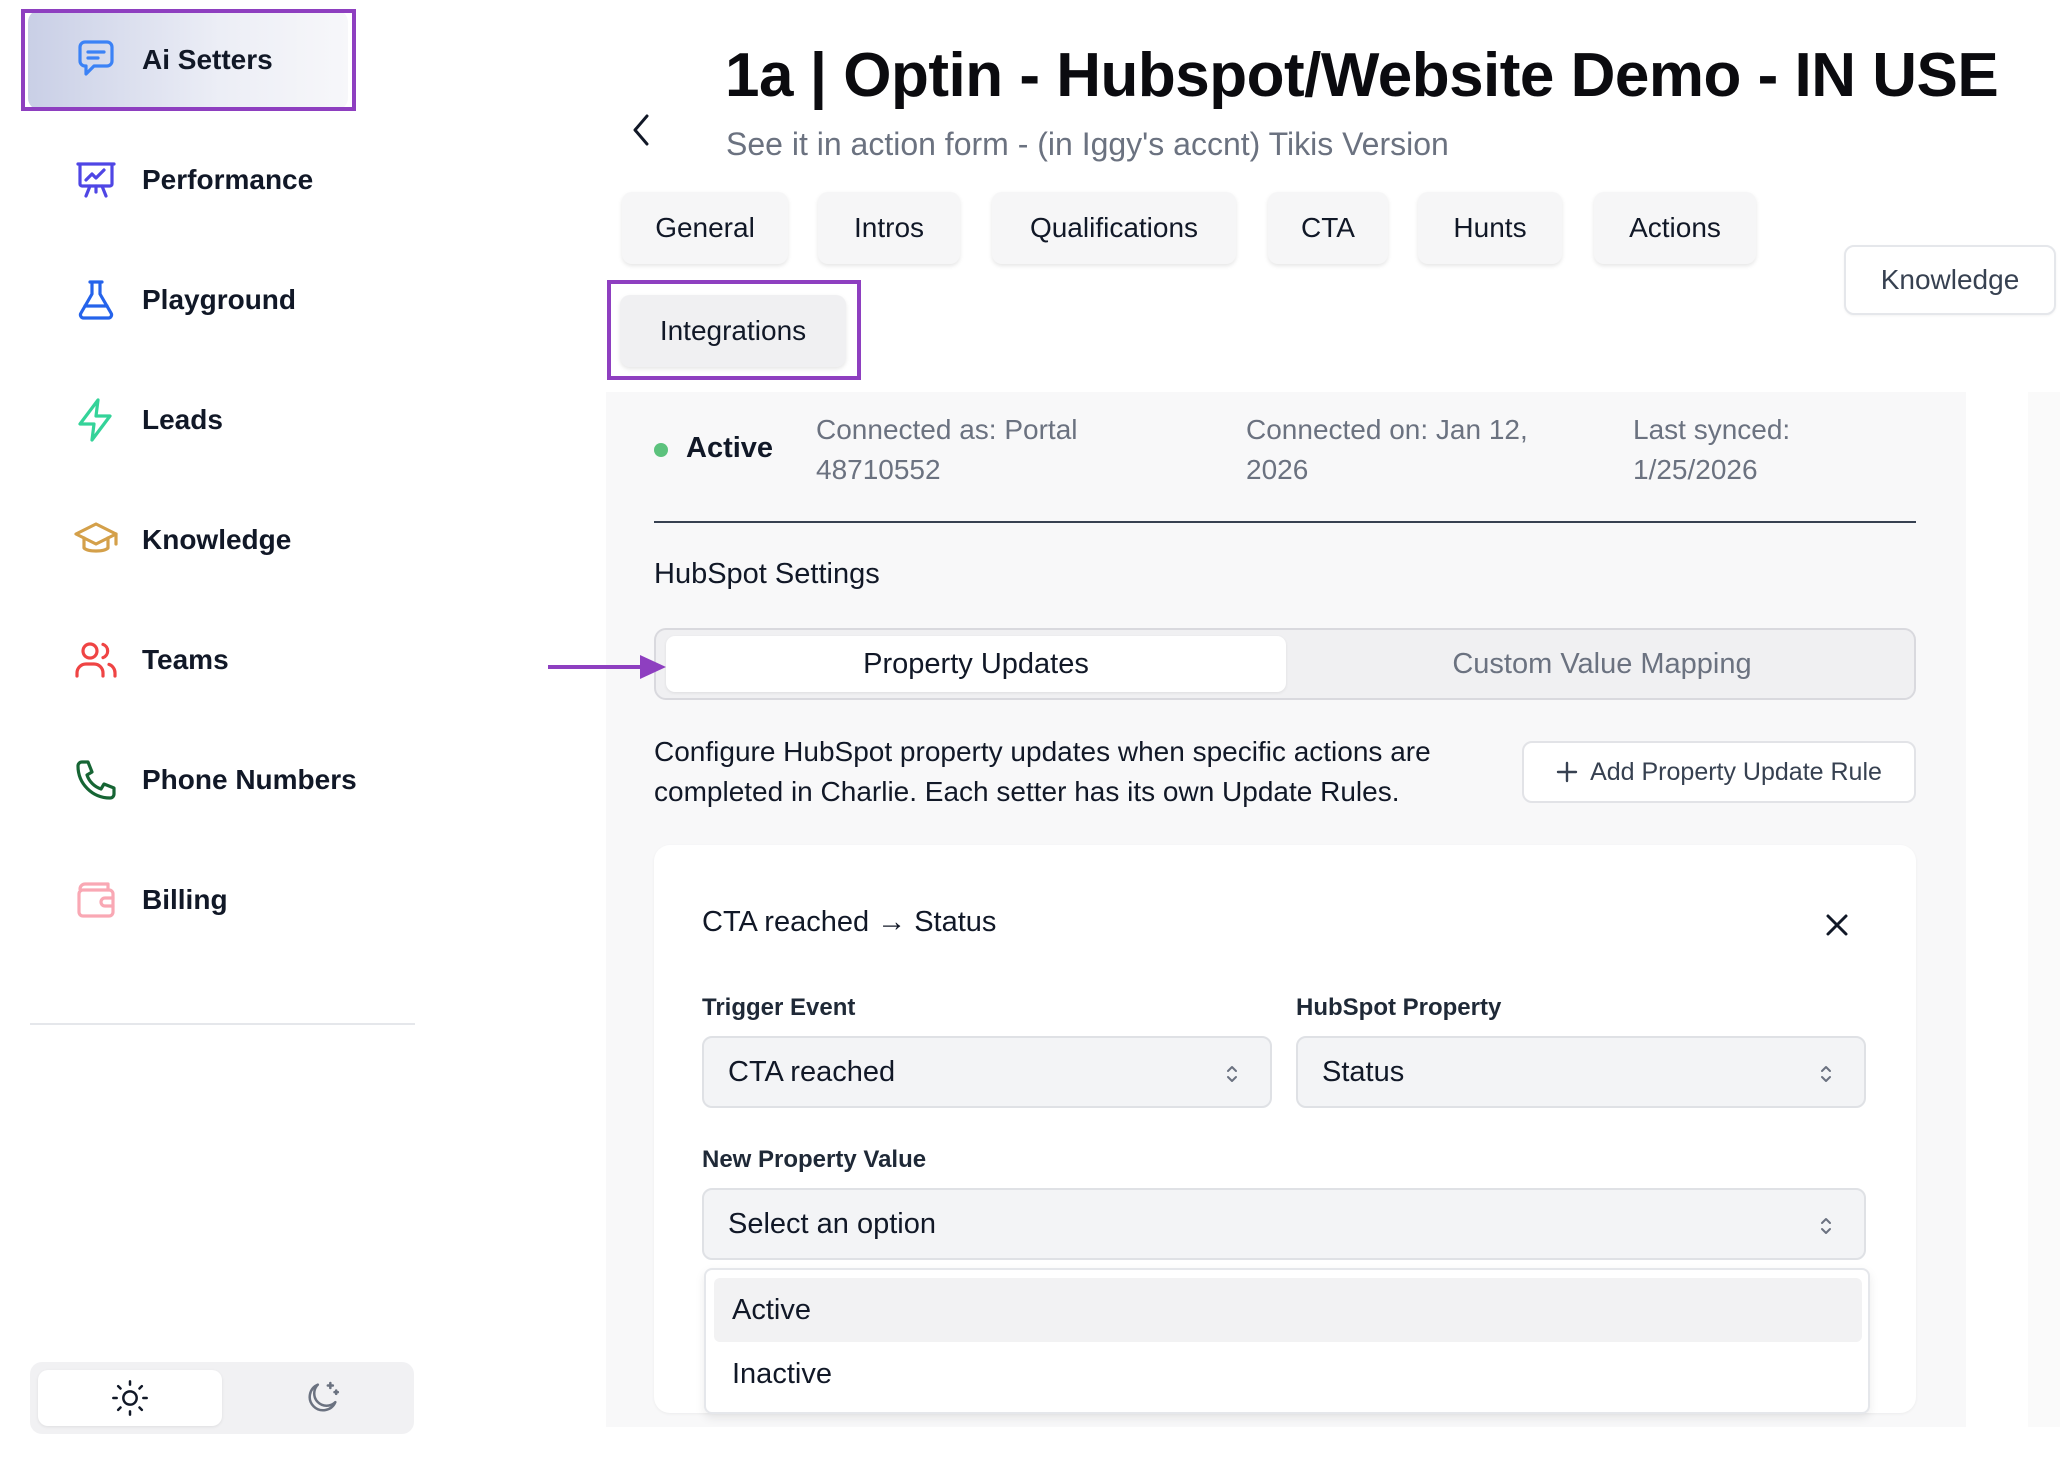 This screenshot has height=1460, width=2060. I want to click on hubspot-property-value: Status, so click(1363, 1071).